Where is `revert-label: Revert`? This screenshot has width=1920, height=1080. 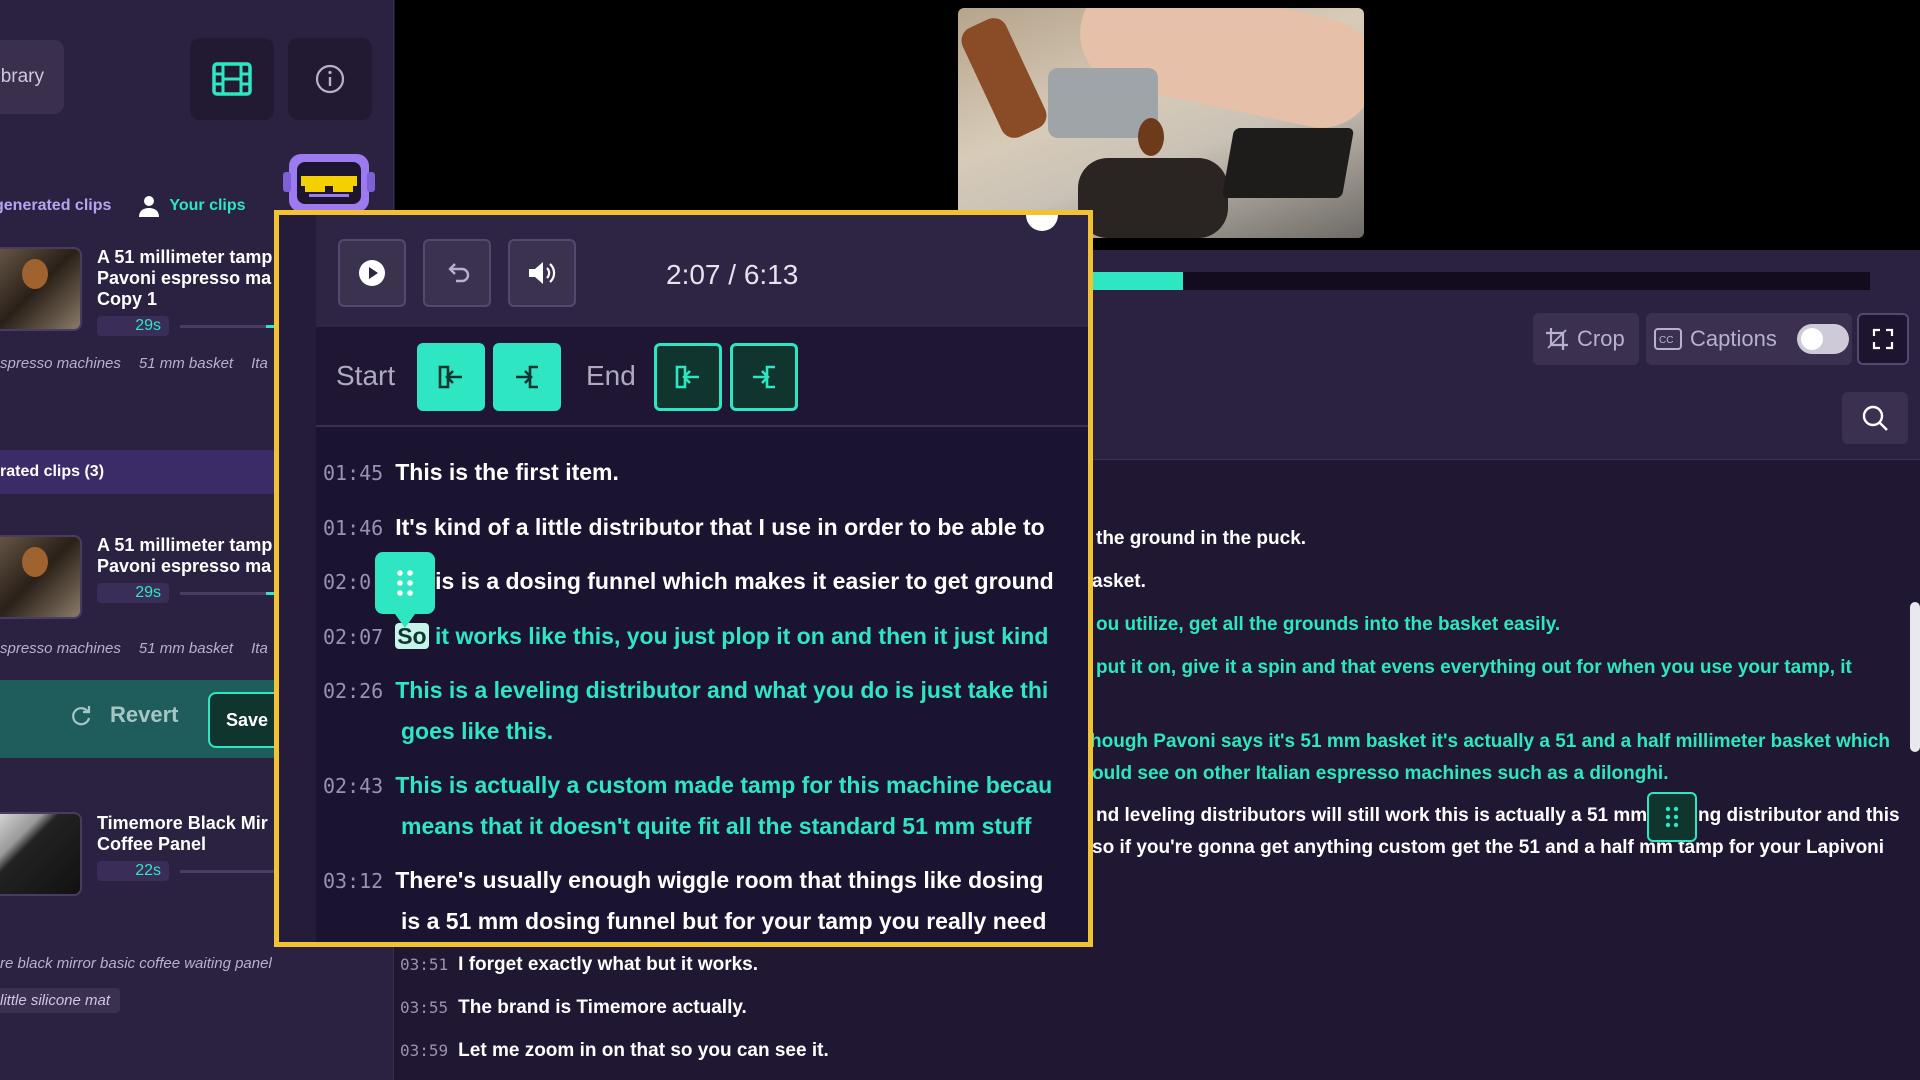 revert-label: Revert is located at coordinates (144, 714).